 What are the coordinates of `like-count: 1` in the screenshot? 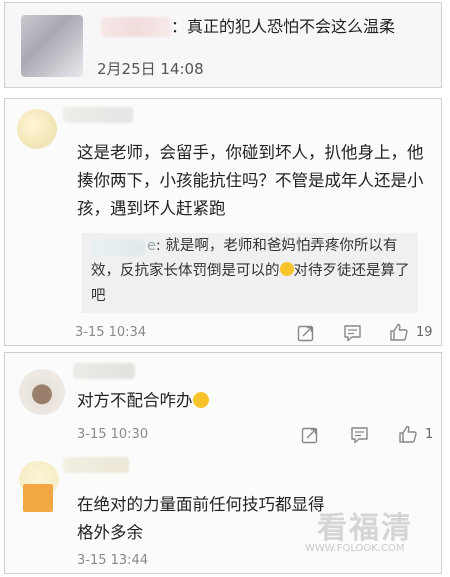 It's located at (429, 434).